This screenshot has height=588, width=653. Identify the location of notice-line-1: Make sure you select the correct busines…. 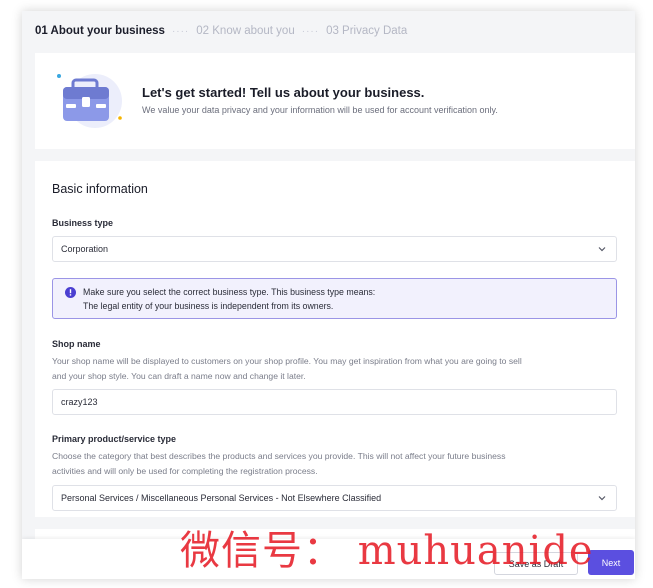
(229, 292).